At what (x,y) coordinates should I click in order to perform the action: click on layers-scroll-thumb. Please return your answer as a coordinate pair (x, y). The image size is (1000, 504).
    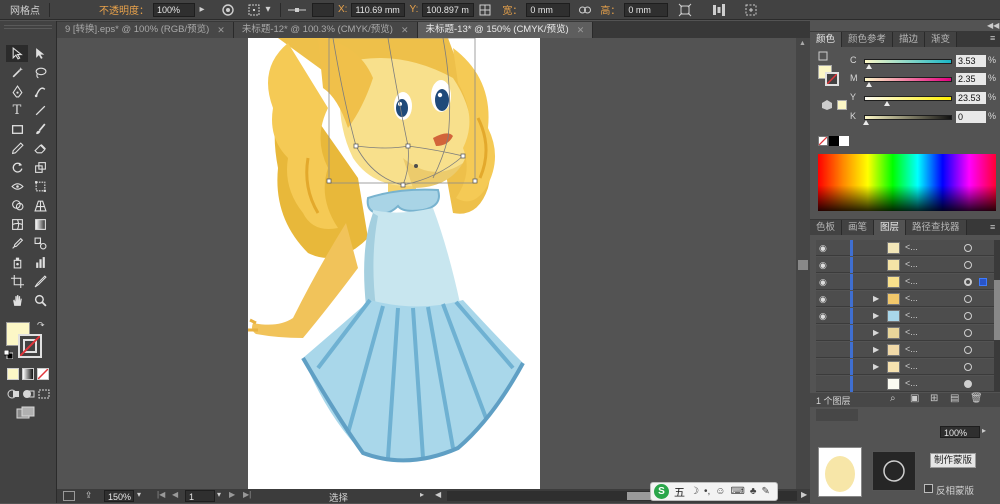
    Looking at the image, I should click on (997, 310).